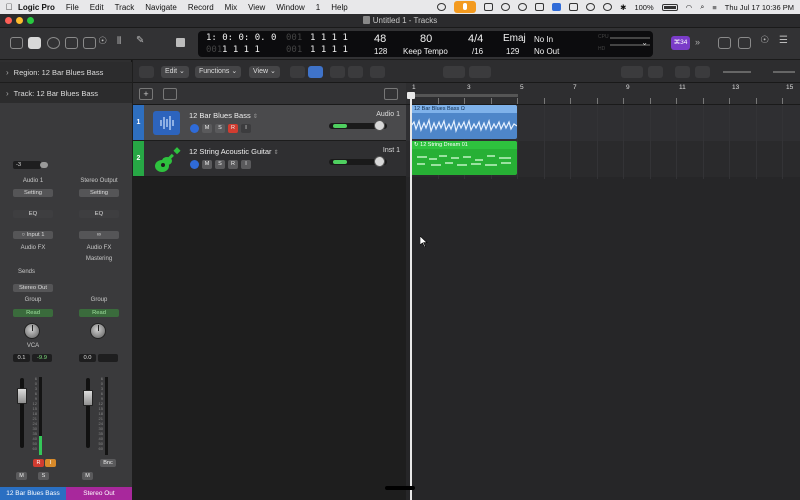  I want to click on menu-mix: Mix, so click(231, 7).